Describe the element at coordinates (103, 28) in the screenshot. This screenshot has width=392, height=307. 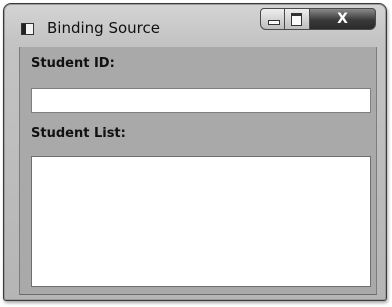
I see `window-title: Binding Source` at that location.